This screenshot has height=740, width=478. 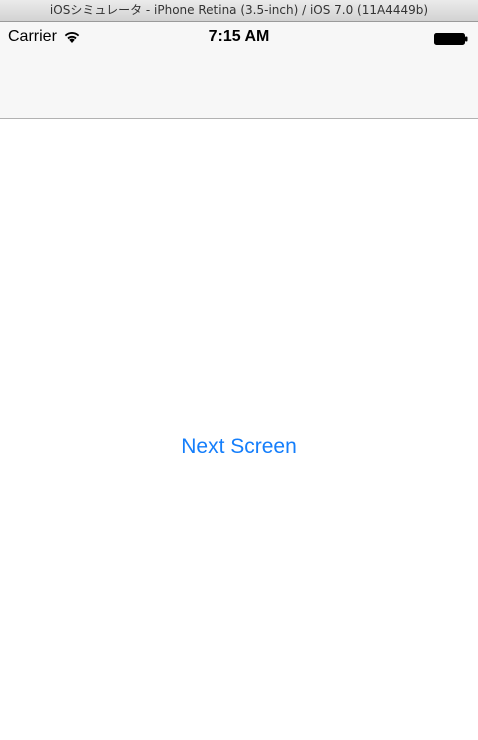 I want to click on status-bar: Carrier 7:15 AM, so click(x=239, y=39).